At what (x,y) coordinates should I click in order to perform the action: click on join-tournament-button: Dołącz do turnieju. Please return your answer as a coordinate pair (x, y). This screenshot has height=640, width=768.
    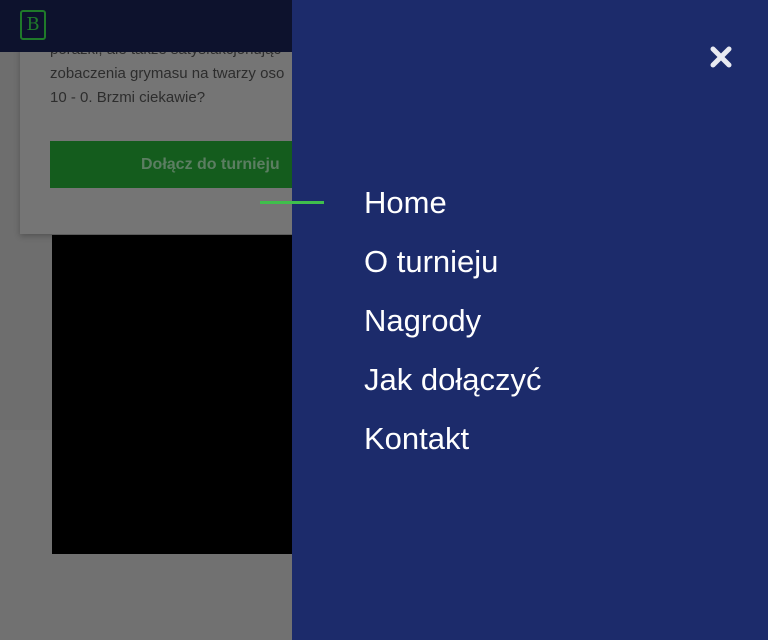
    Looking at the image, I should click on (180, 164).